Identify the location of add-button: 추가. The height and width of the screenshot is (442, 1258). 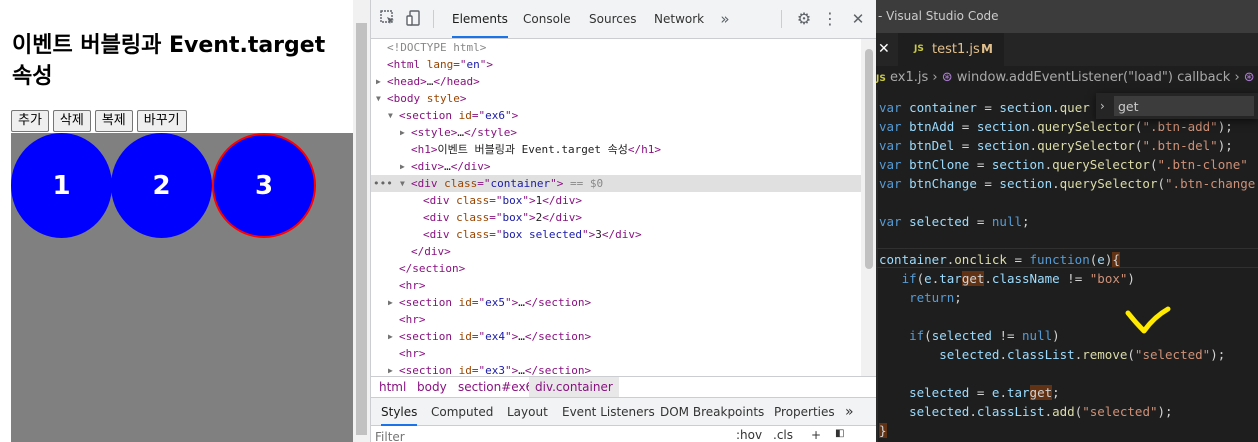
(30, 121).